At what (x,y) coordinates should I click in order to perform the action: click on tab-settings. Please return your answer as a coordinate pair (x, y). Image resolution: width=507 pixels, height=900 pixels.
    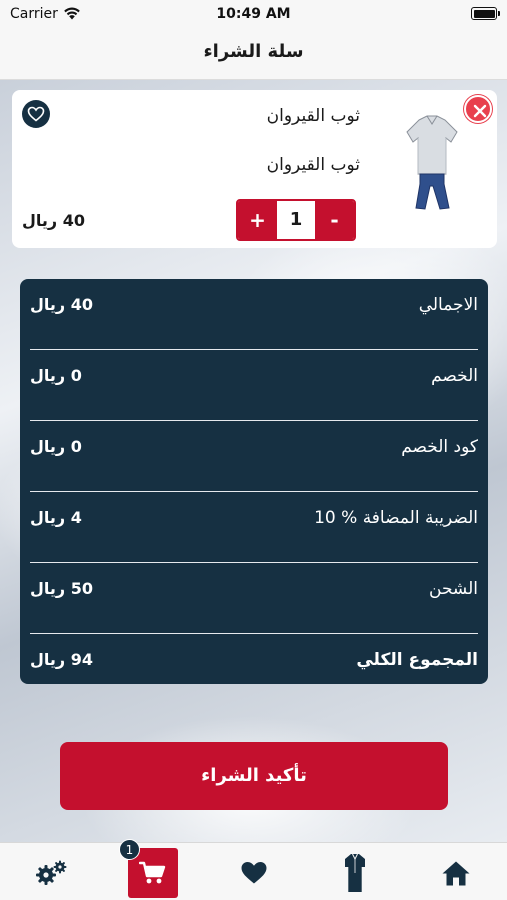
    Looking at the image, I should click on (52, 873).